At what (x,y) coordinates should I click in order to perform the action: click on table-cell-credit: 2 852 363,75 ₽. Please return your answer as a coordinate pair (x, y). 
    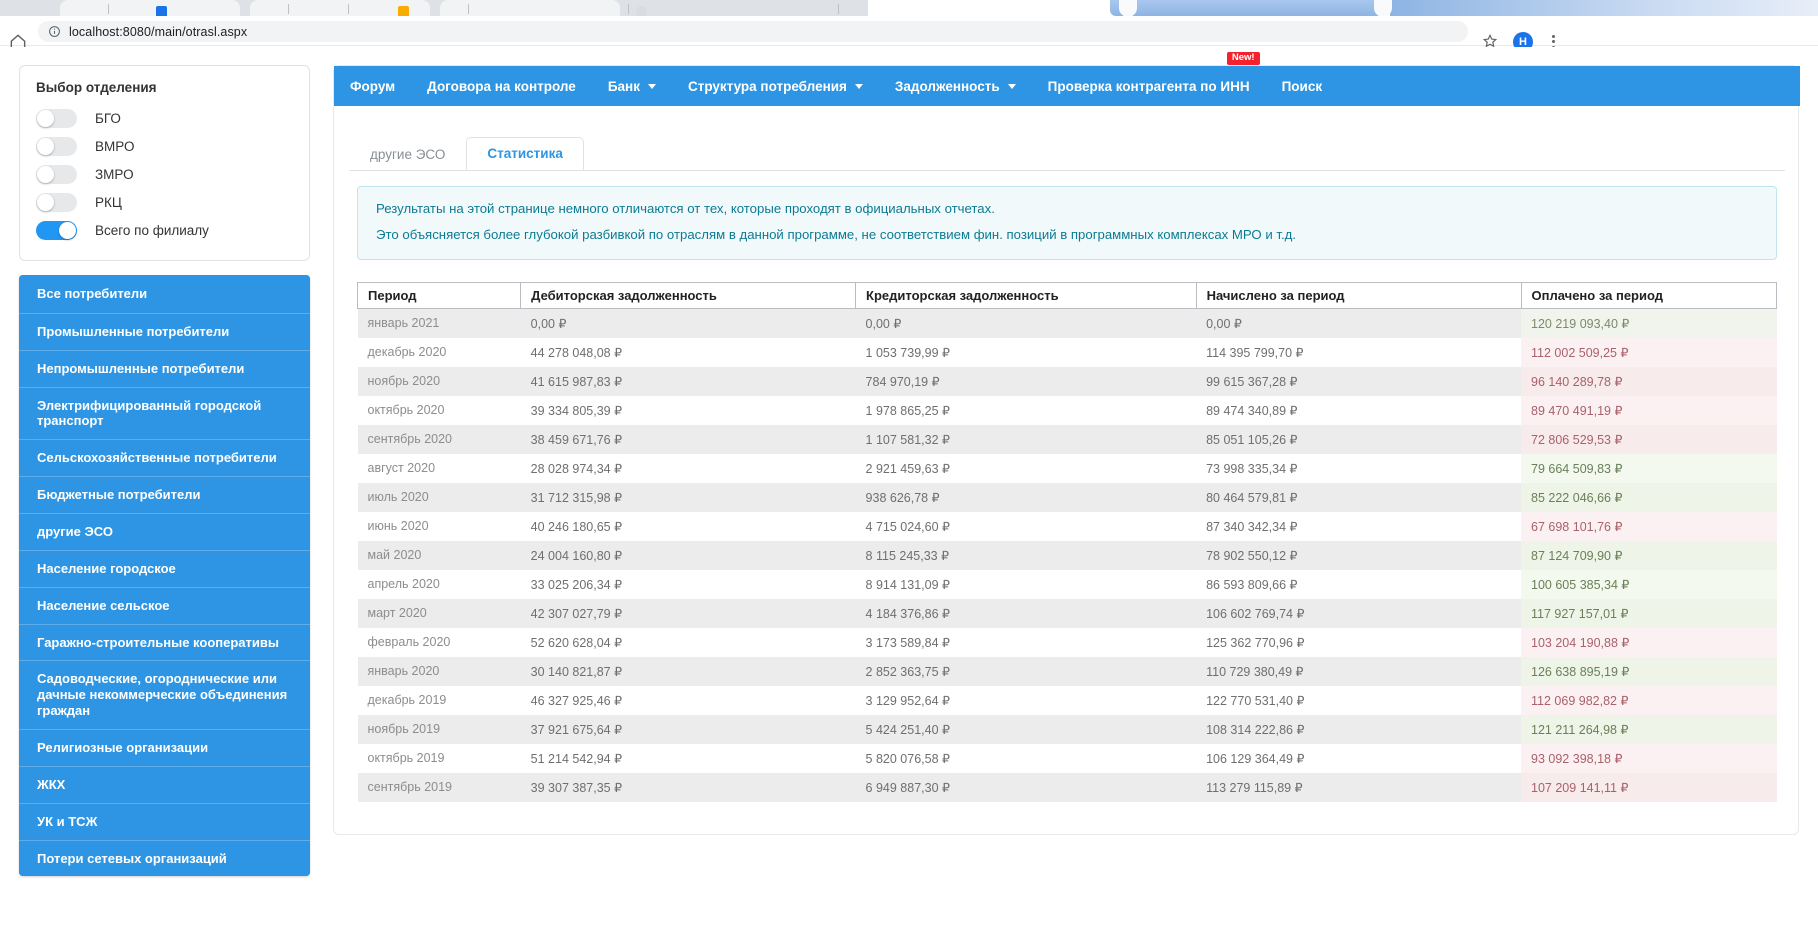
    Looking at the image, I should click on (1026, 671).